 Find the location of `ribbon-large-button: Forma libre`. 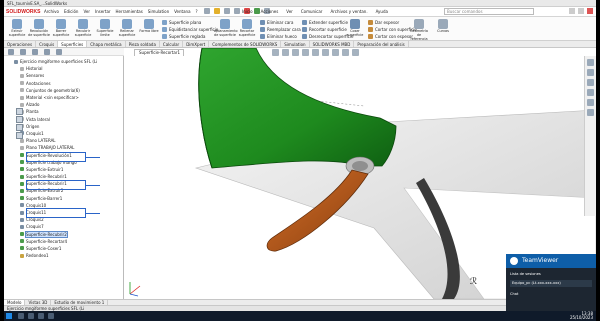

ribbon-large-button: Forma libre is located at coordinates (149, 26).